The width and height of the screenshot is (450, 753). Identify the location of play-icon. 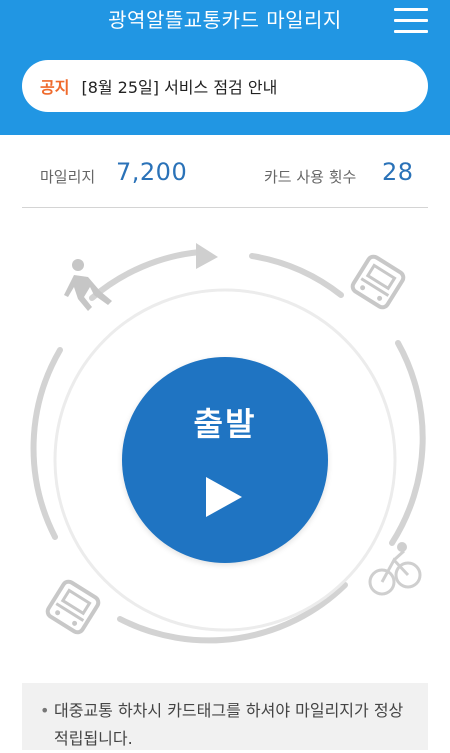
(224, 497).